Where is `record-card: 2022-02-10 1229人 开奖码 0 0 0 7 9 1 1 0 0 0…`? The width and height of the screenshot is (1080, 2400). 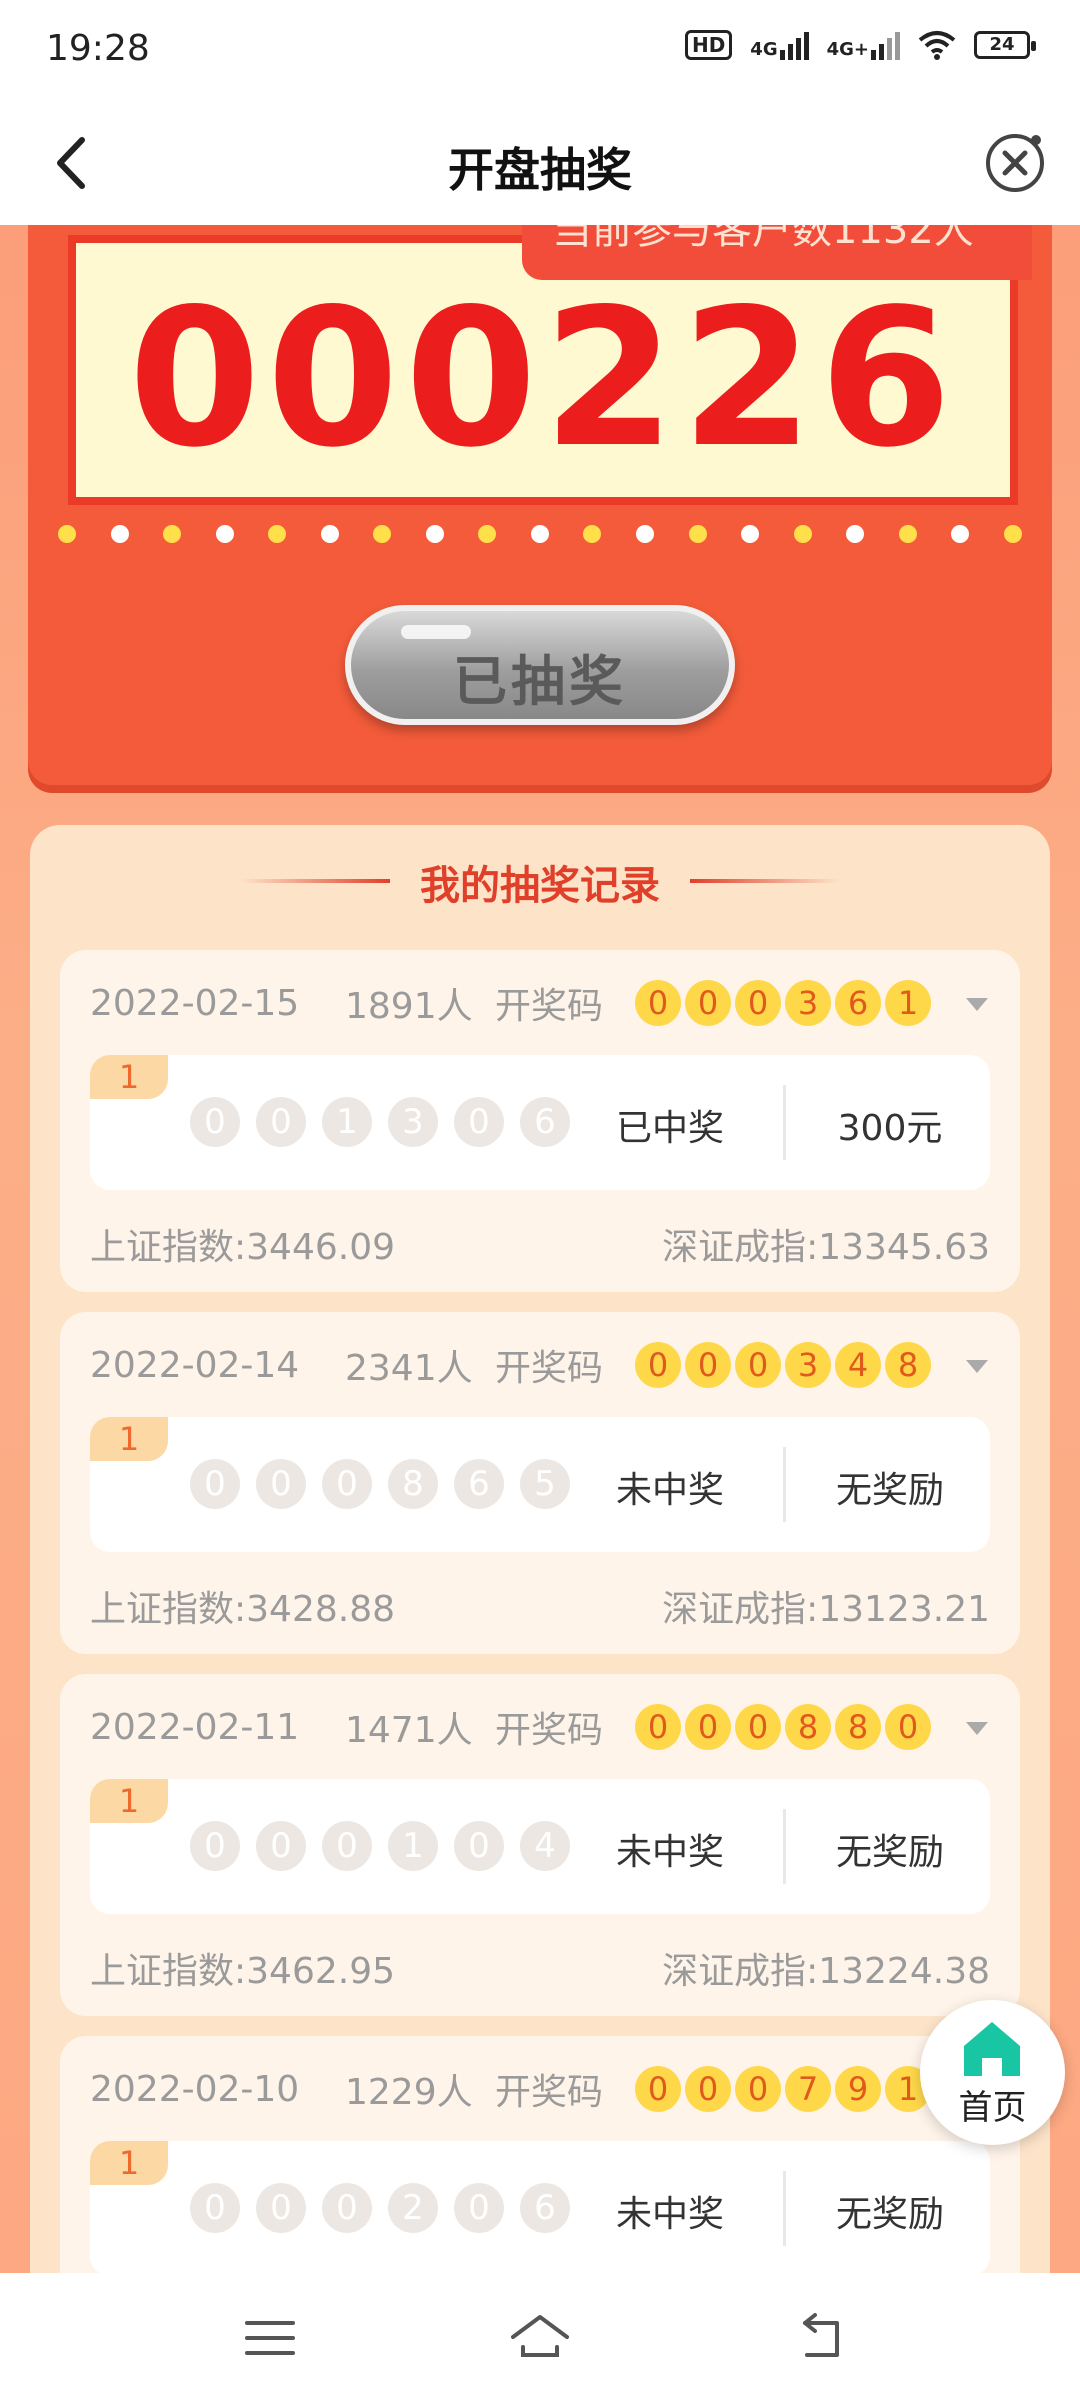 record-card: 2022-02-10 1229人 开奖码 0 0 0 7 9 1 1 0 0 0… is located at coordinates (540, 2154).